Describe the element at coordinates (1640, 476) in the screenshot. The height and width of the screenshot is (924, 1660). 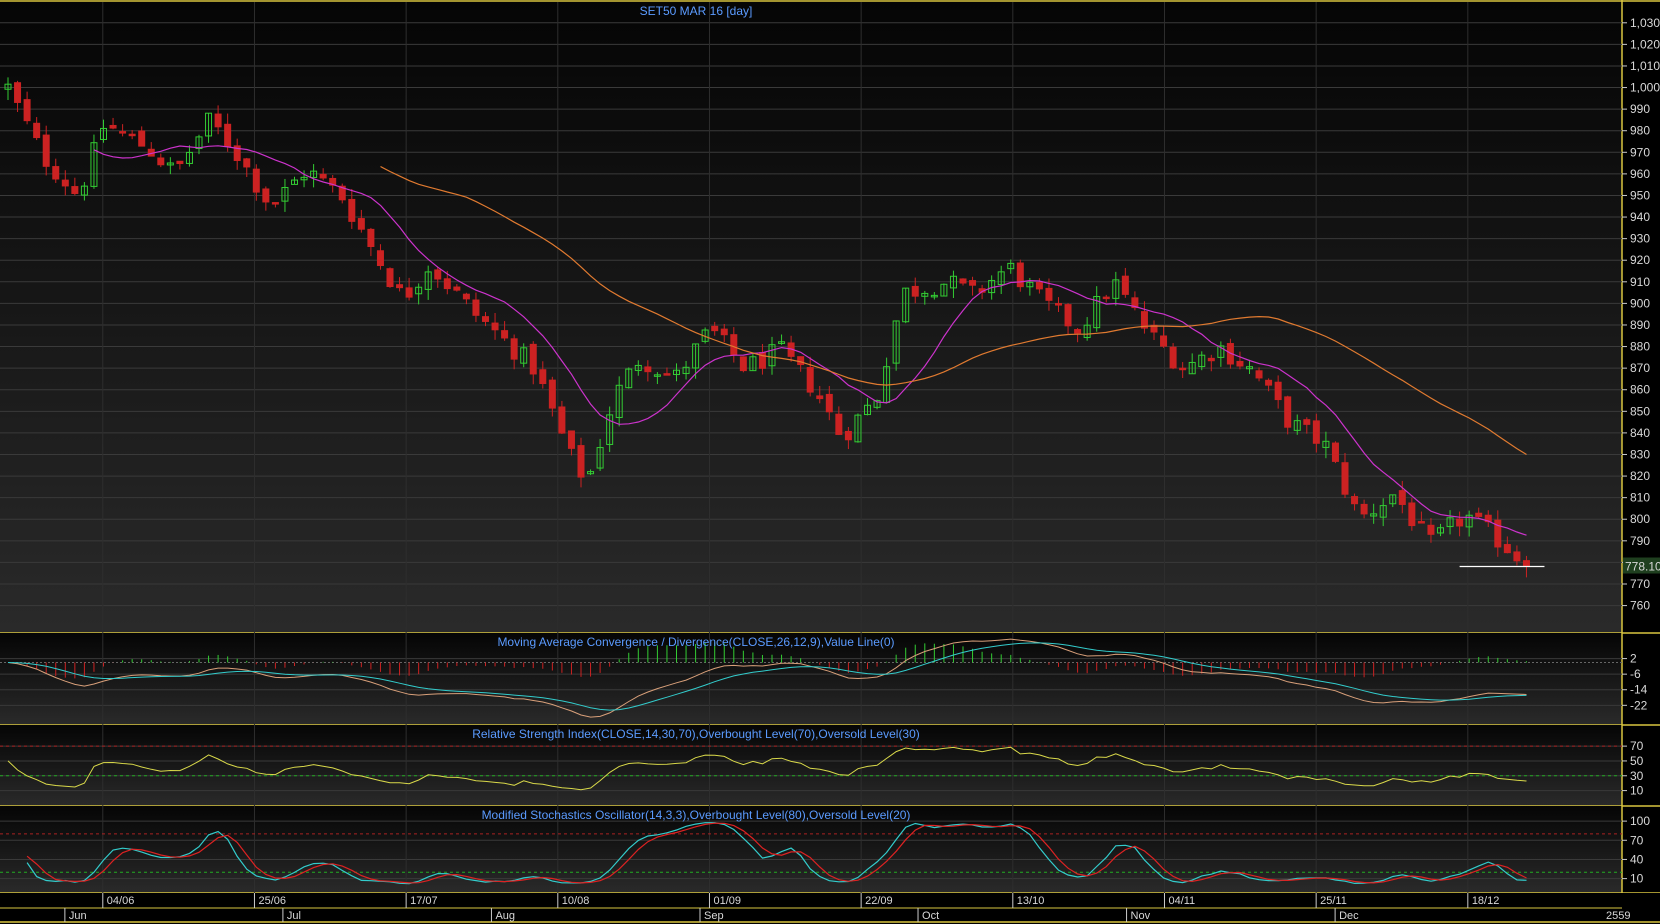
I see `y-tick-label: 820` at that location.